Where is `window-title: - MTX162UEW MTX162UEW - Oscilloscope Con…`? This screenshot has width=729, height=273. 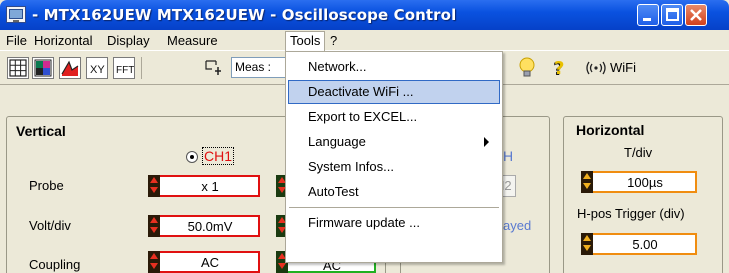
window-title: - MTX162UEW MTX162UEW - Oscilloscope Con… is located at coordinates (244, 15).